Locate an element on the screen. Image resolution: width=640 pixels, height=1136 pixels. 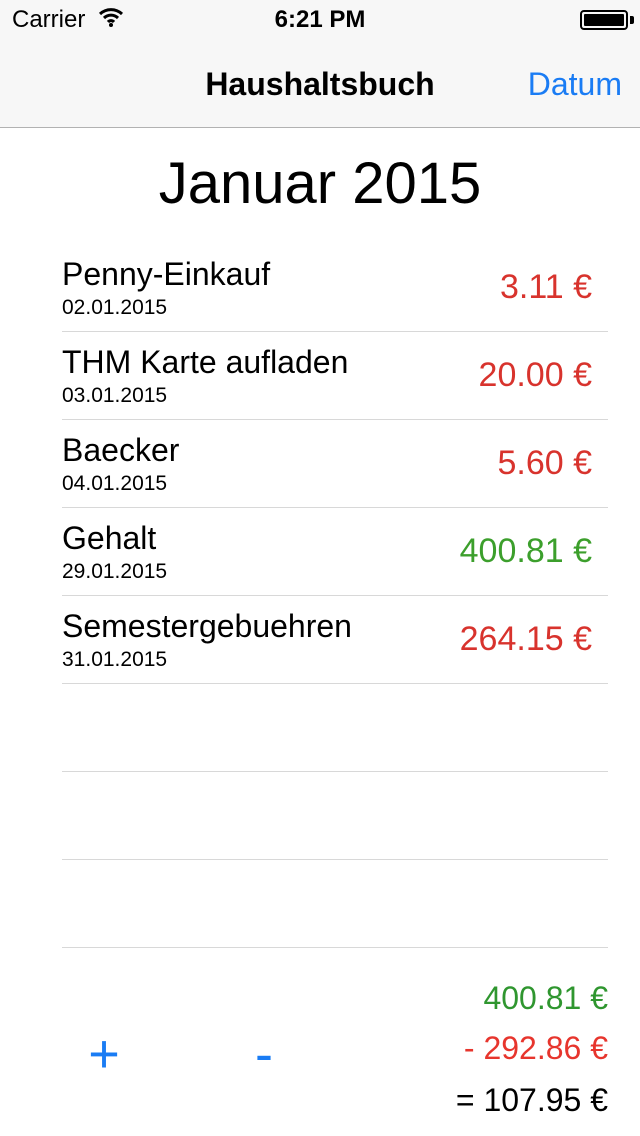
battery-icon is located at coordinates (604, 20).